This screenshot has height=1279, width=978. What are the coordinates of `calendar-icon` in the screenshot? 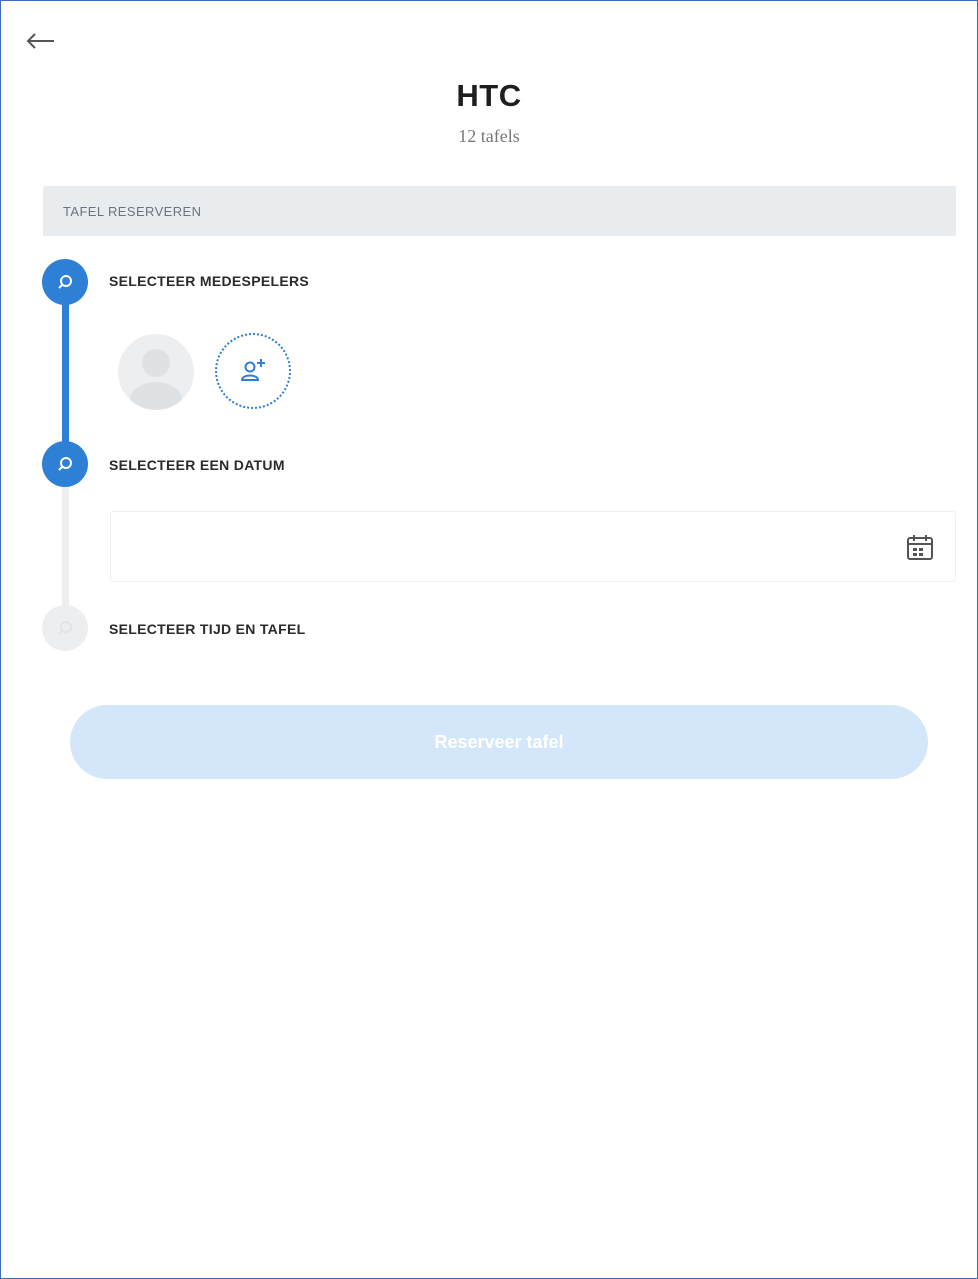 It's located at (920, 547).